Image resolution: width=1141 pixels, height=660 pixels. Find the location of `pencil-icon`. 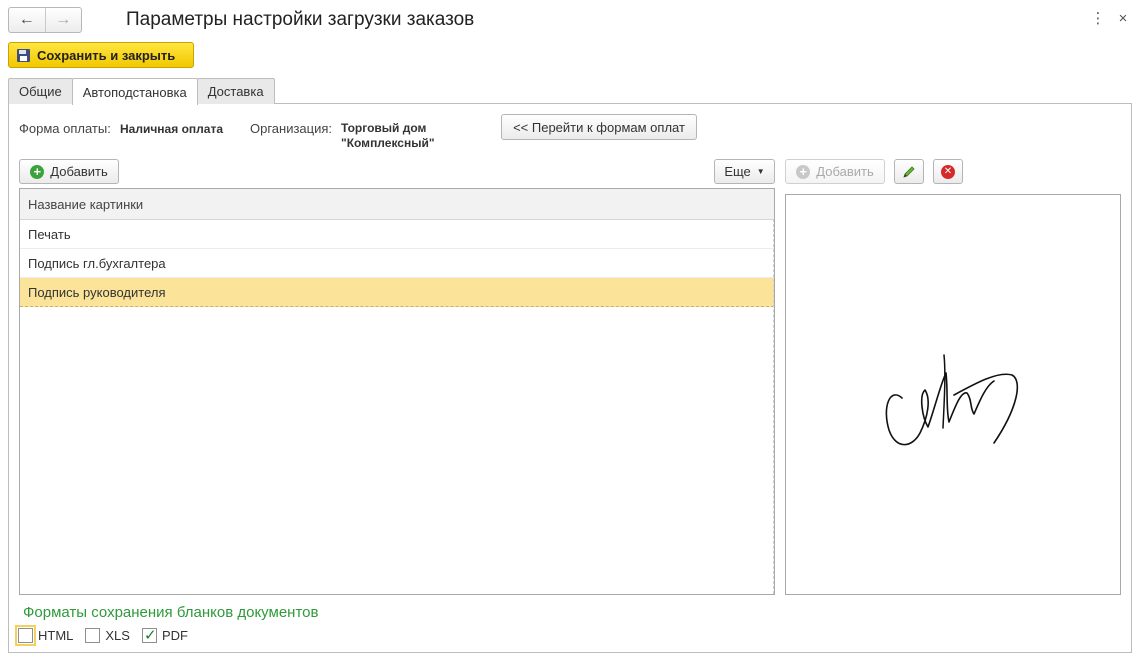

pencil-icon is located at coordinates (909, 171).